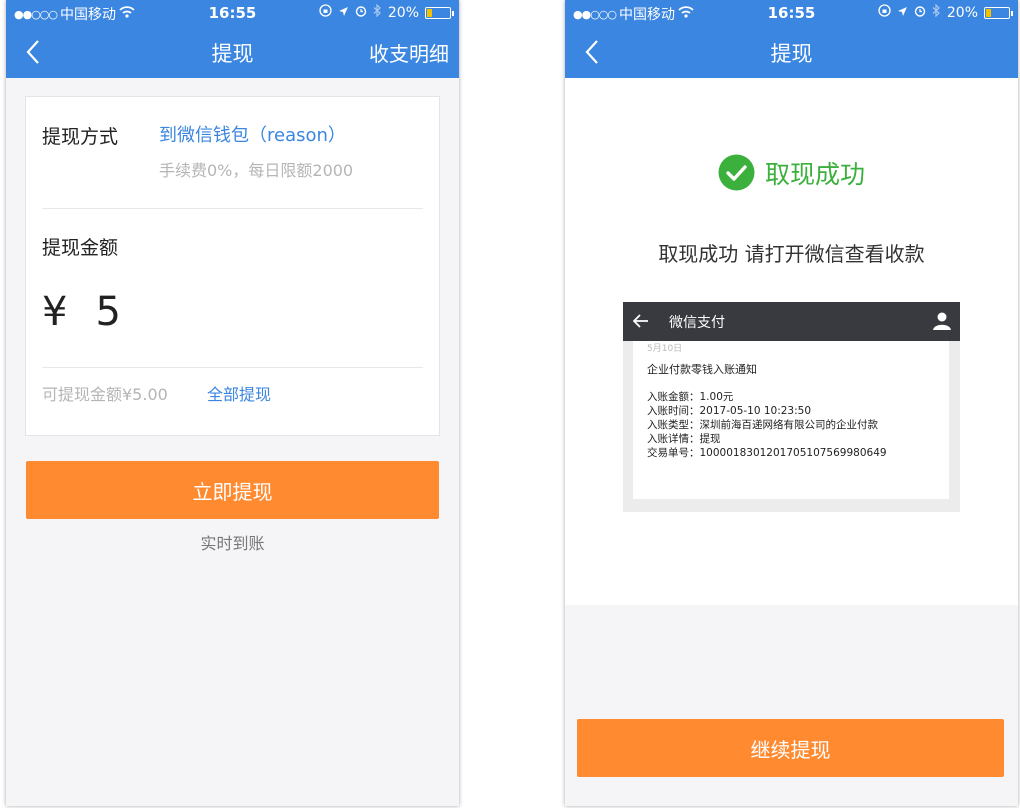 The image size is (1020, 808). Describe the element at coordinates (762, 425) in the screenshot. I see `detail-line: 入账类型：深圳前海百递网络有限公司的企业付款` at that location.